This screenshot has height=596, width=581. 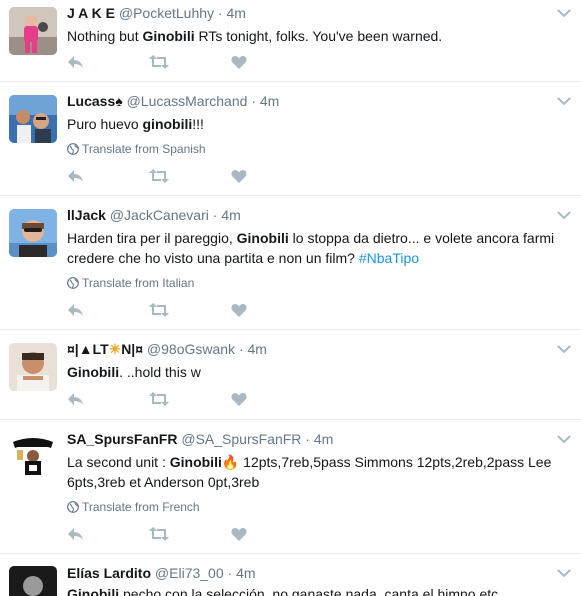 I want to click on translate-link: Translate from Italian, so click(x=319, y=283).